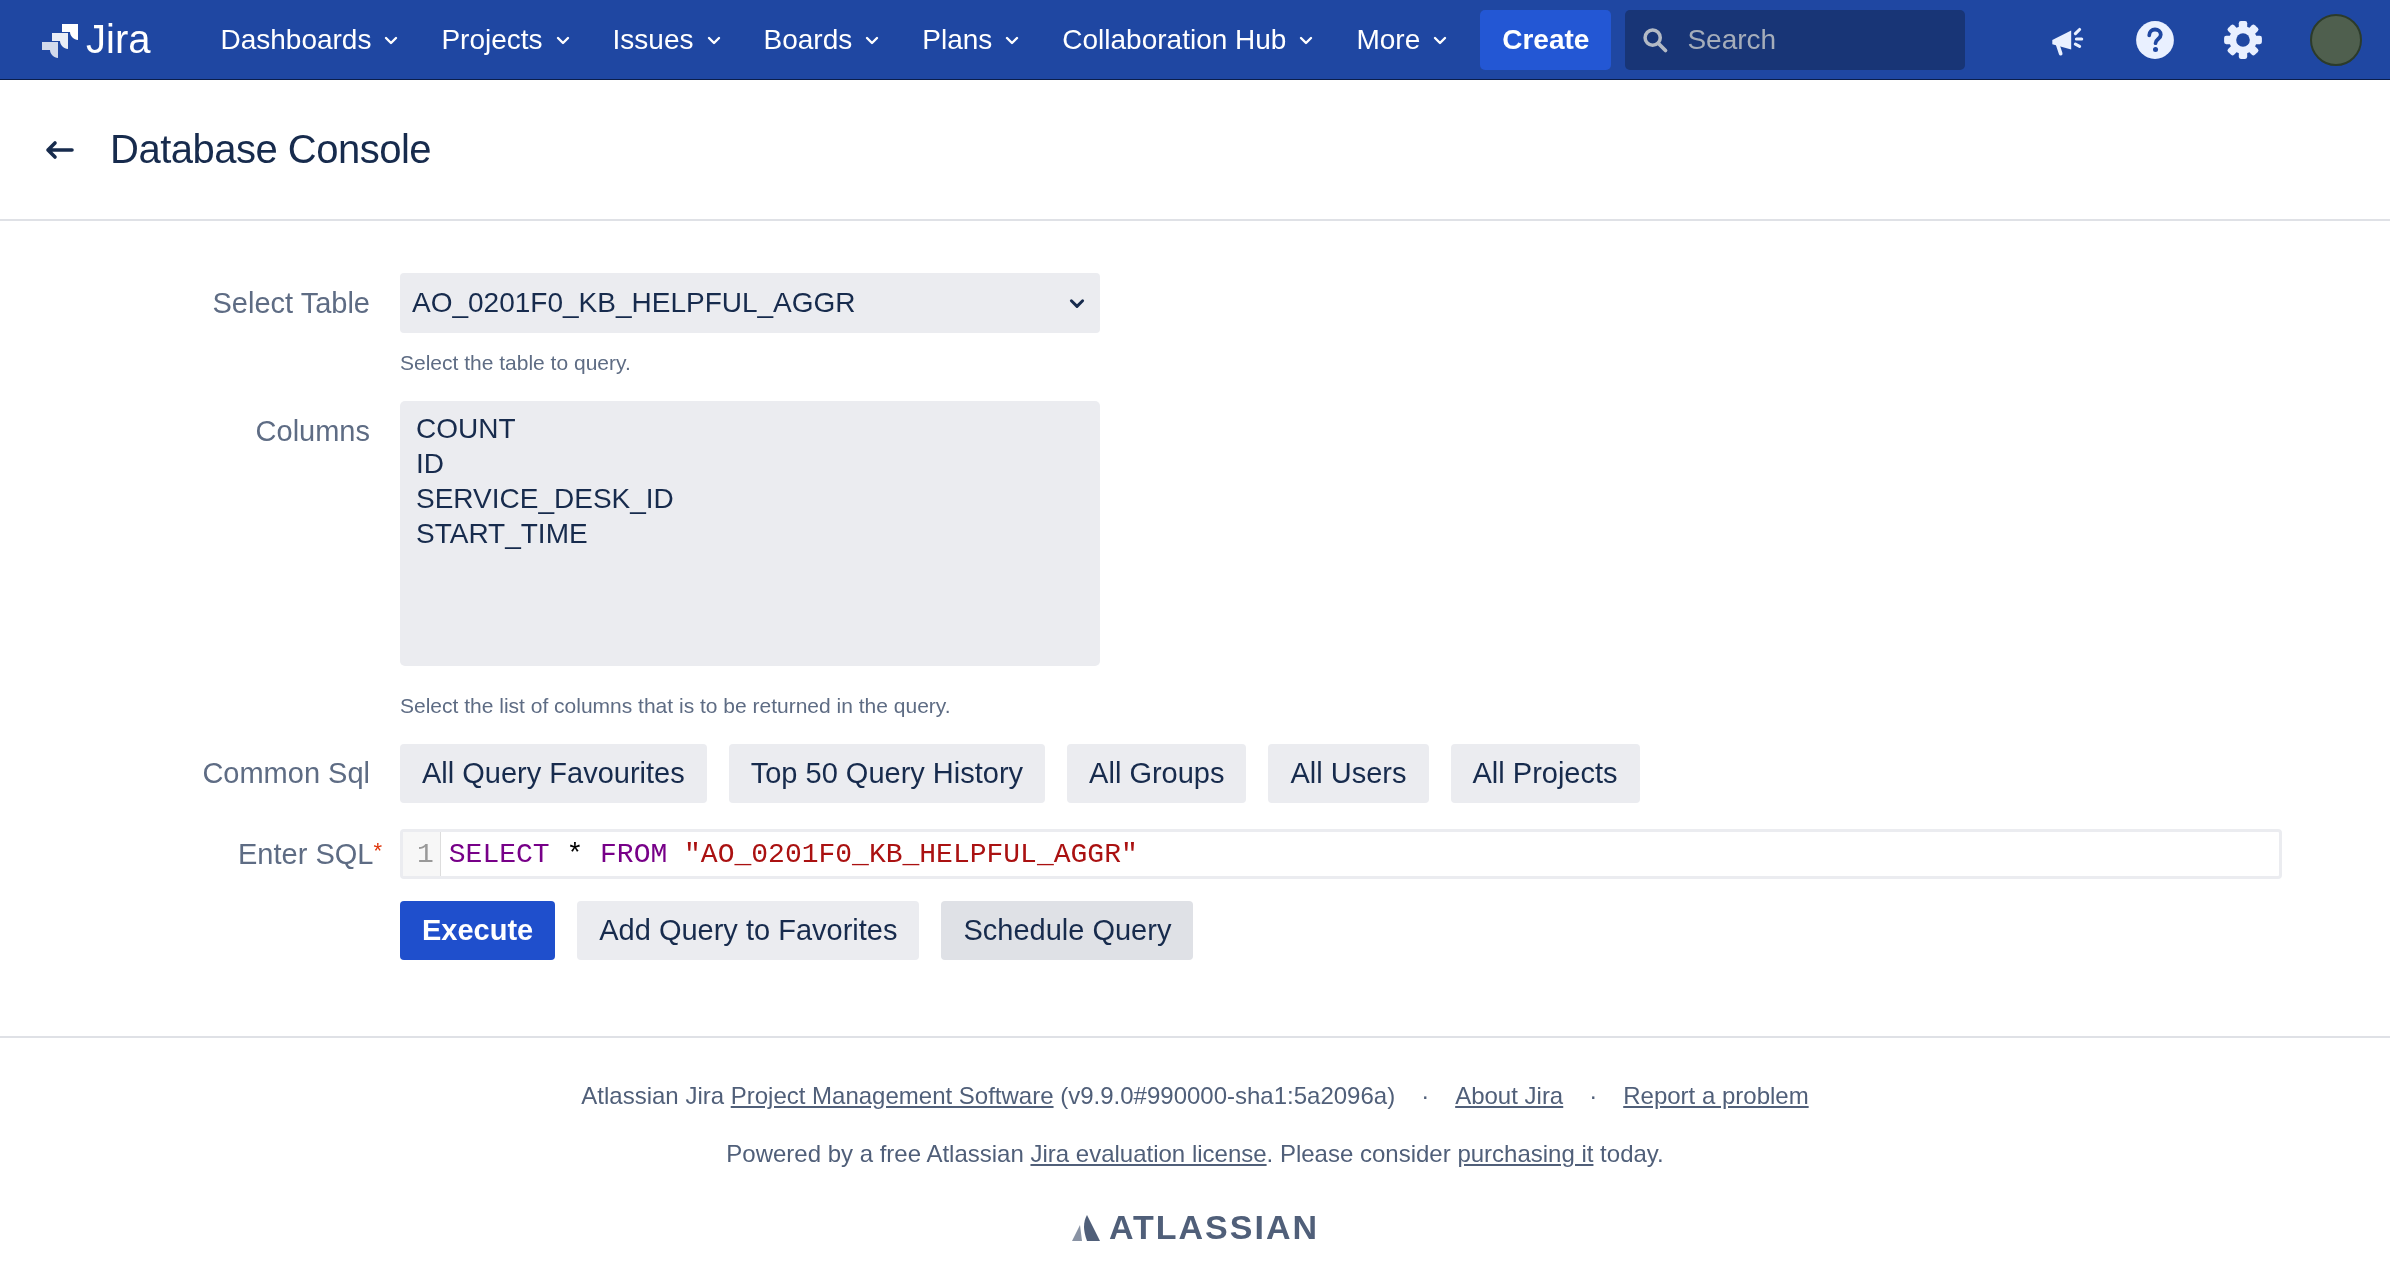  What do you see at coordinates (750, 533) in the screenshot?
I see `column-option: START_TIME` at bounding box center [750, 533].